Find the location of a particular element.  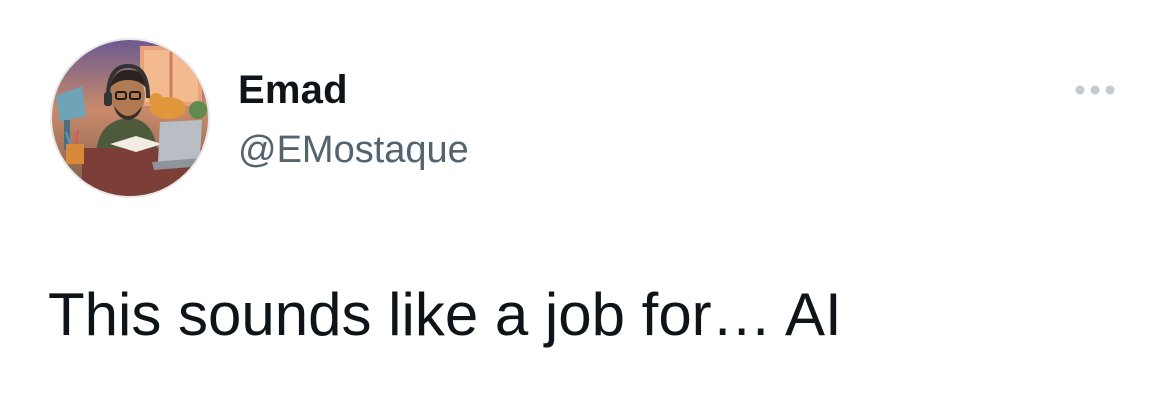

more-options-icon is located at coordinates (1095, 90).